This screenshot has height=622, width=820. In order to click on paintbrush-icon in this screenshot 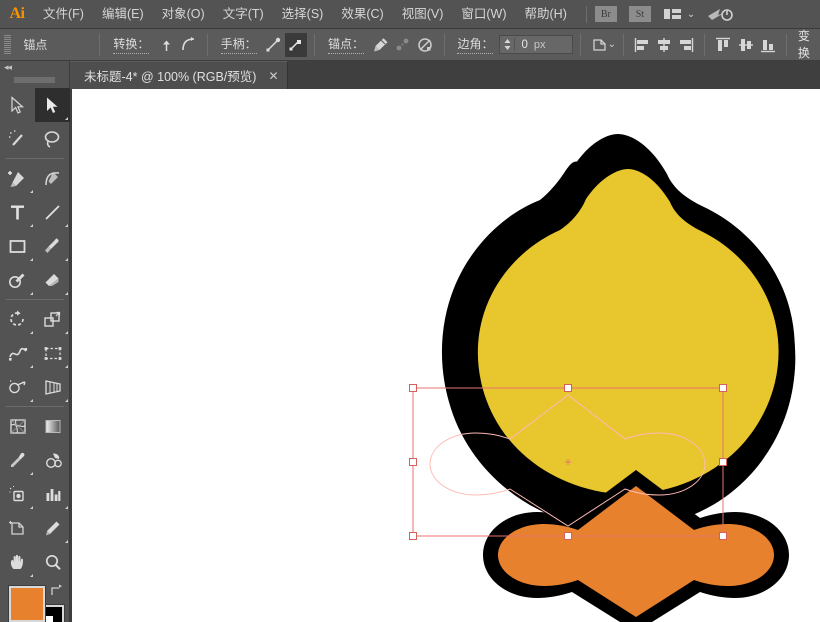, I will do `click(52, 245)`.